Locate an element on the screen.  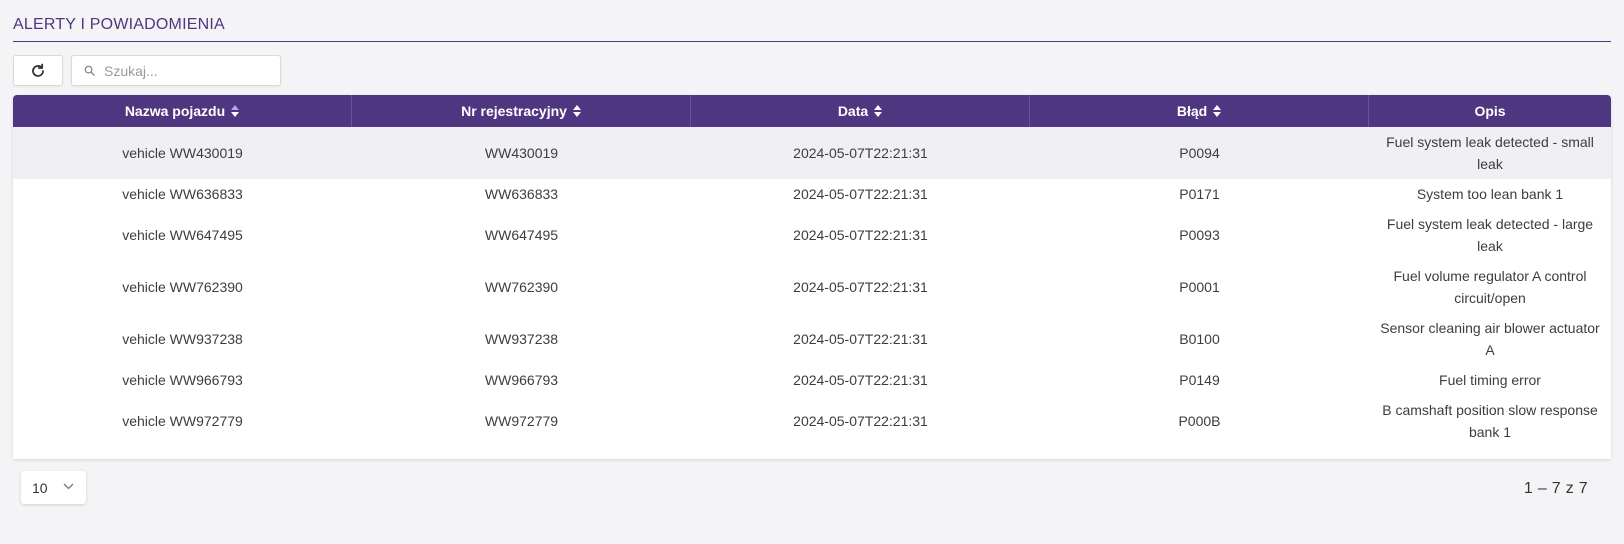
cell-vehicle-name: vehicle WW972779 is located at coordinates (182, 421).